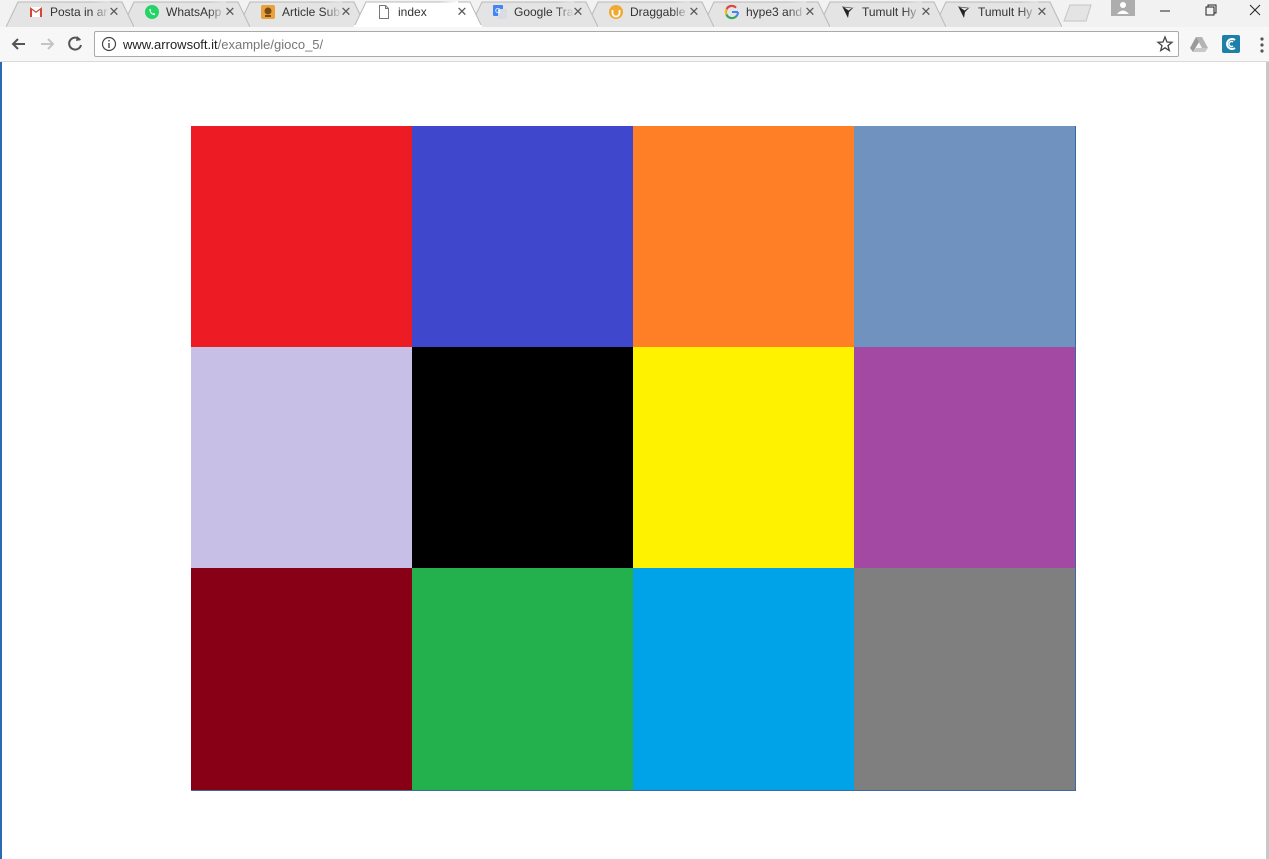 This screenshot has height=859, width=1269. I want to click on color-cell-maroon, so click(301, 679).